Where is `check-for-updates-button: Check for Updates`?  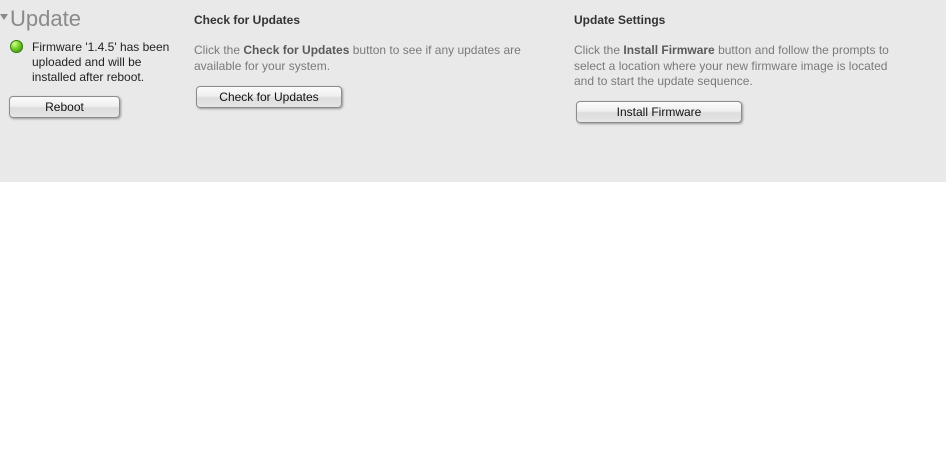 check-for-updates-button: Check for Updates is located at coordinates (269, 97).